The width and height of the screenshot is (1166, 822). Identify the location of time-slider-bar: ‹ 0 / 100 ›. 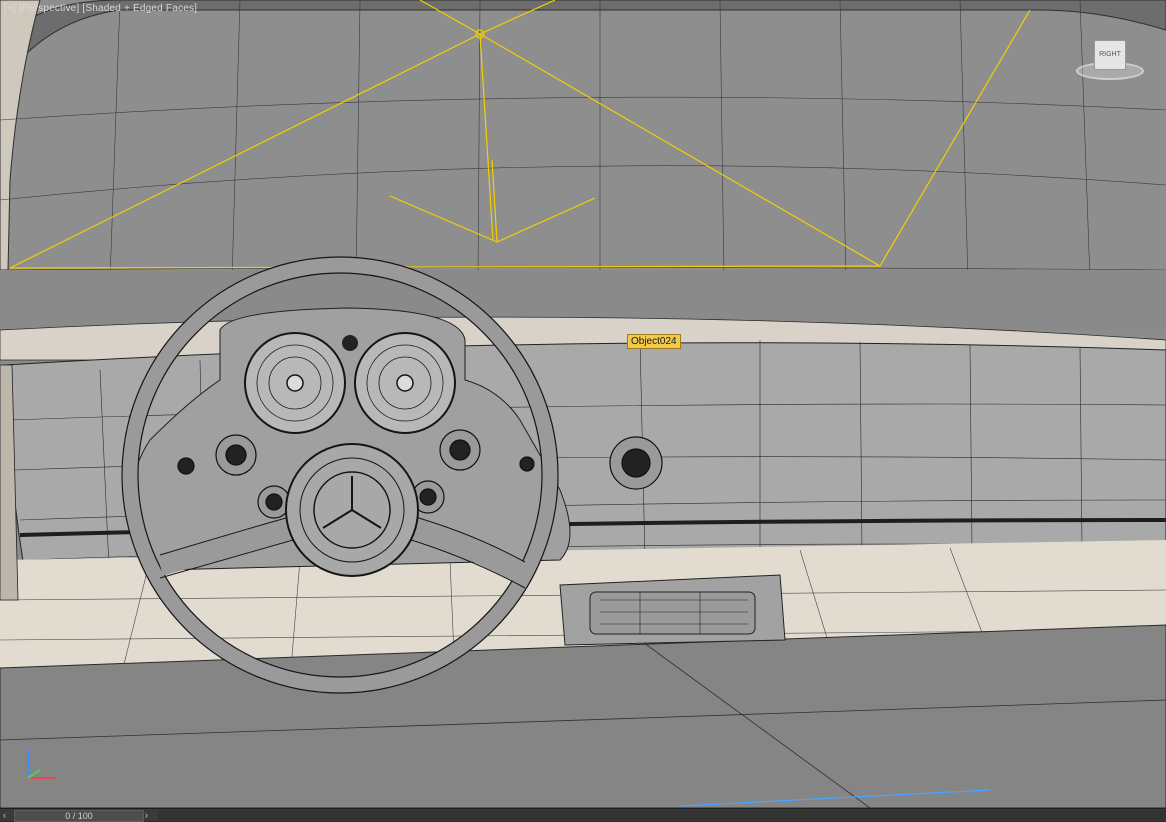
(583, 815).